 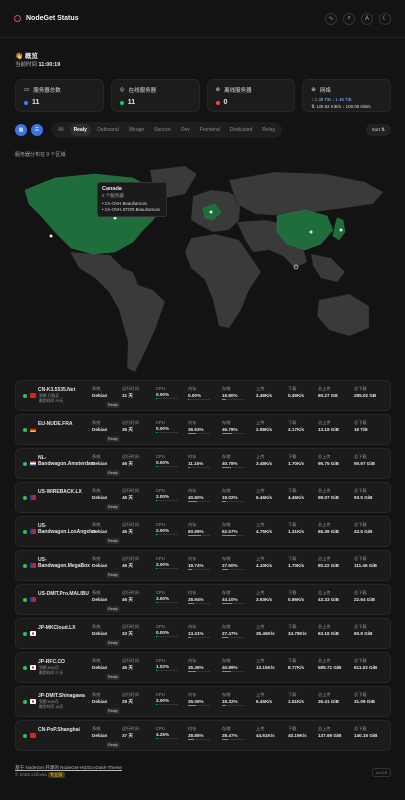 I want to click on list-view-button: ☰, so click(x=37, y=129).